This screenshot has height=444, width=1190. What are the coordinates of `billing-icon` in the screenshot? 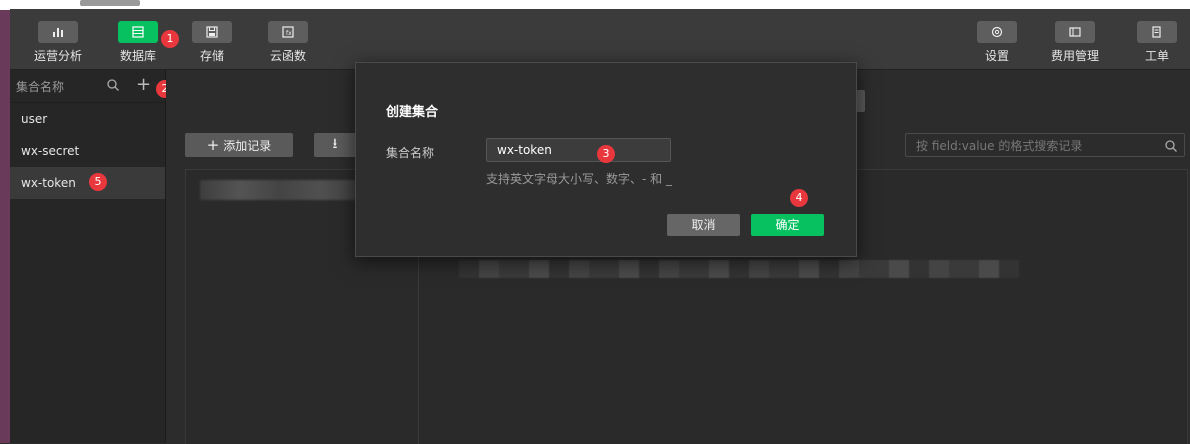 It's located at (1075, 32).